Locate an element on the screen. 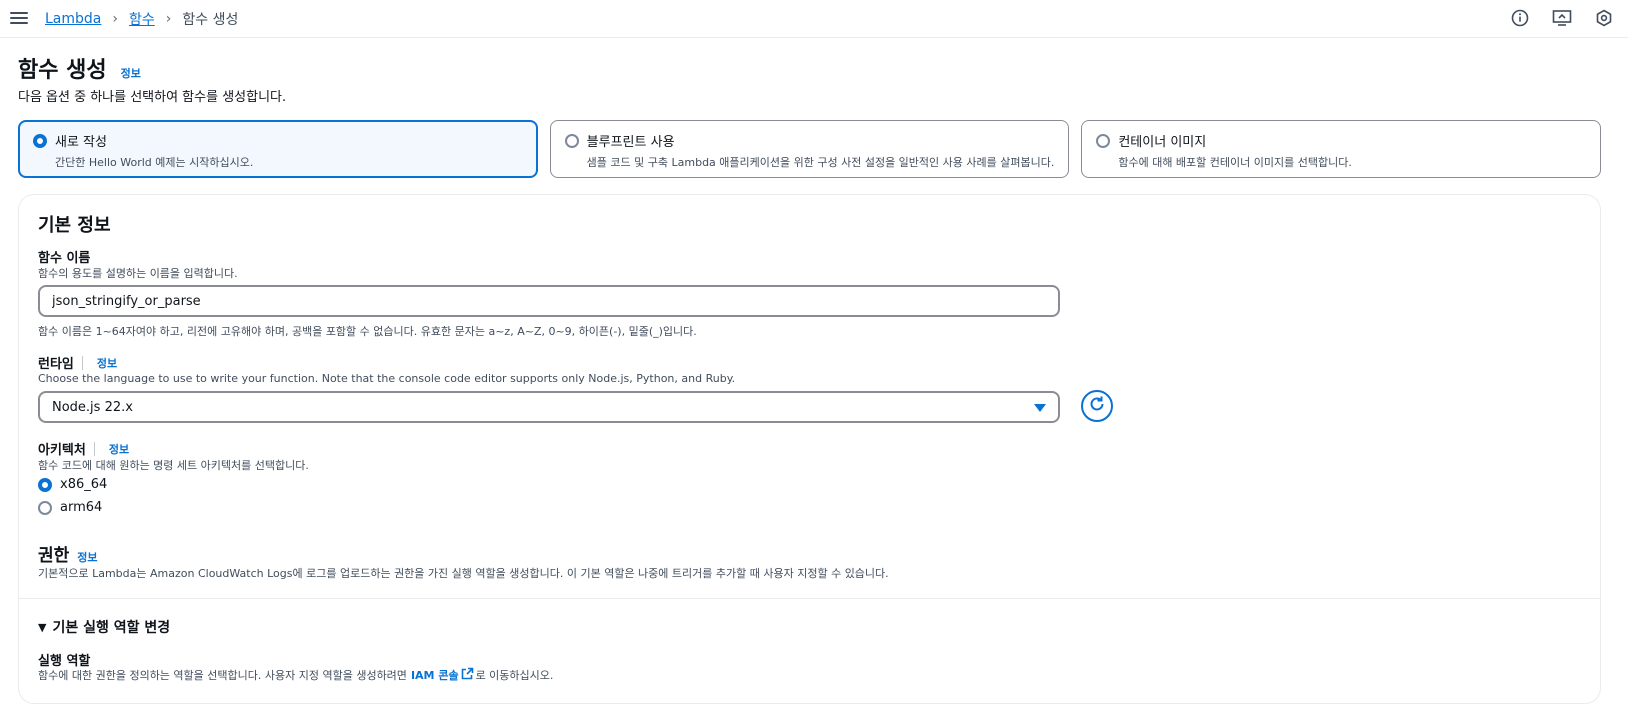 Image resolution: width=1628 pixels, height=704 pixels. option-author-from-scratch: 새로 작성 간단한 Hello World 예제는 시작하십시오. is located at coordinates (278, 149).